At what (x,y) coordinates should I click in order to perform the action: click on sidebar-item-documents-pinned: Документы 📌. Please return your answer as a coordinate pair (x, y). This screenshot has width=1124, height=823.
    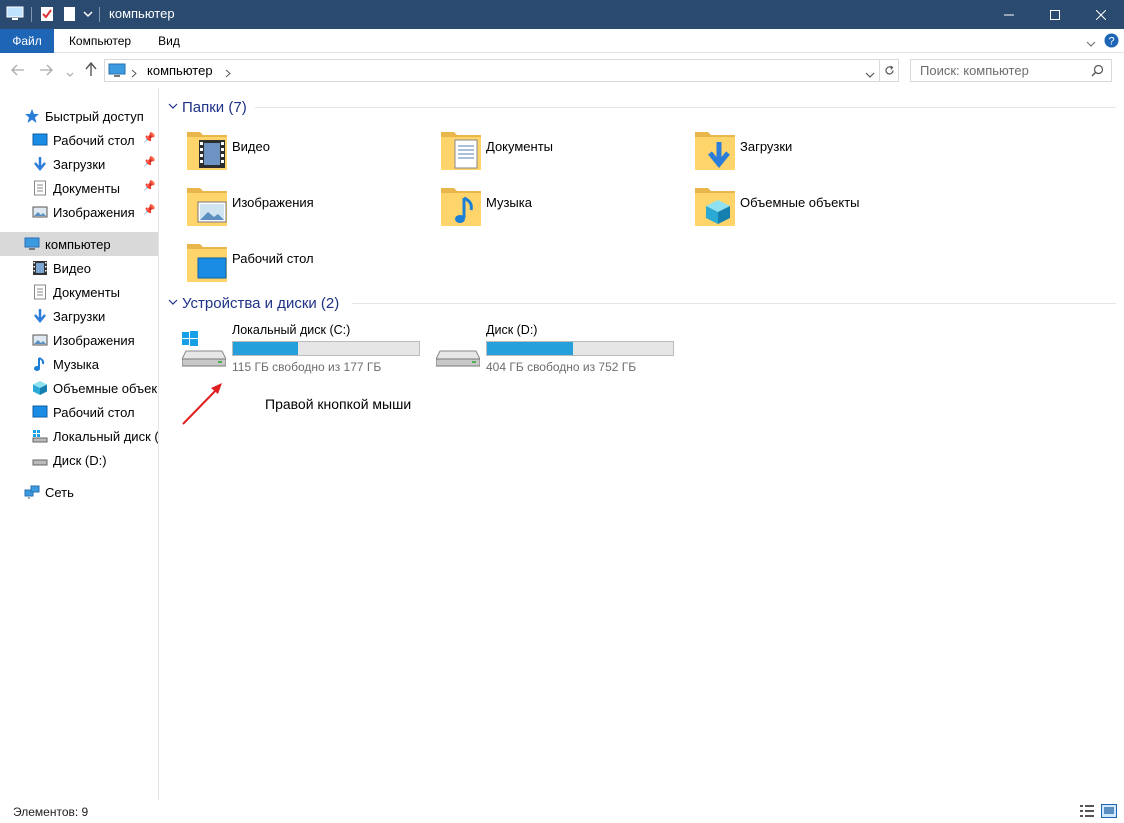
    Looking at the image, I should click on (79, 188).